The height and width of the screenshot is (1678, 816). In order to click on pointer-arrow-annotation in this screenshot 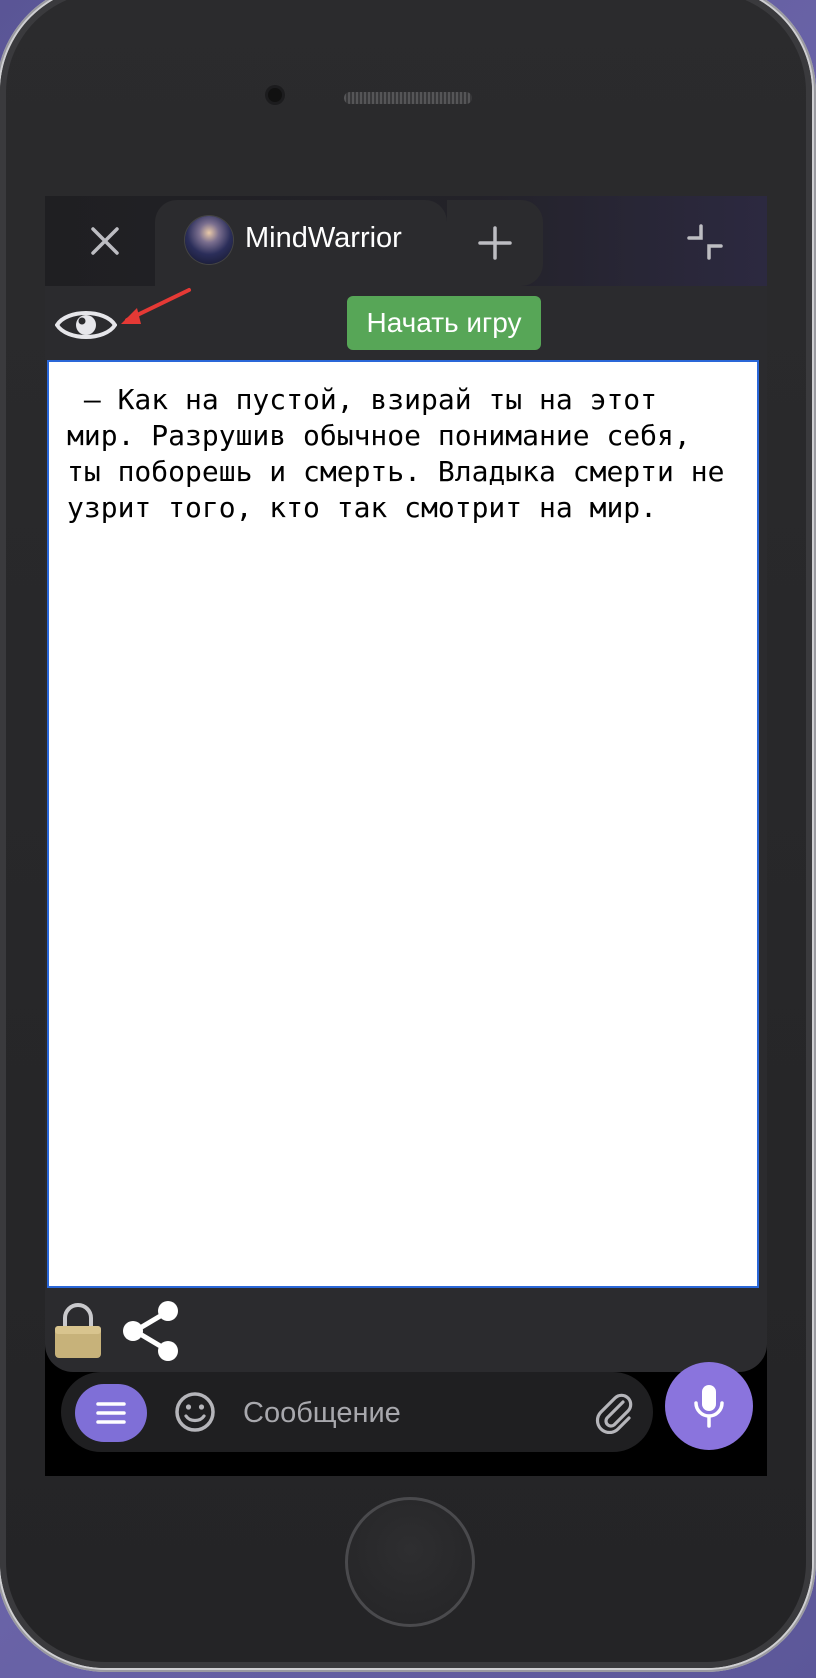, I will do `click(156, 306)`.